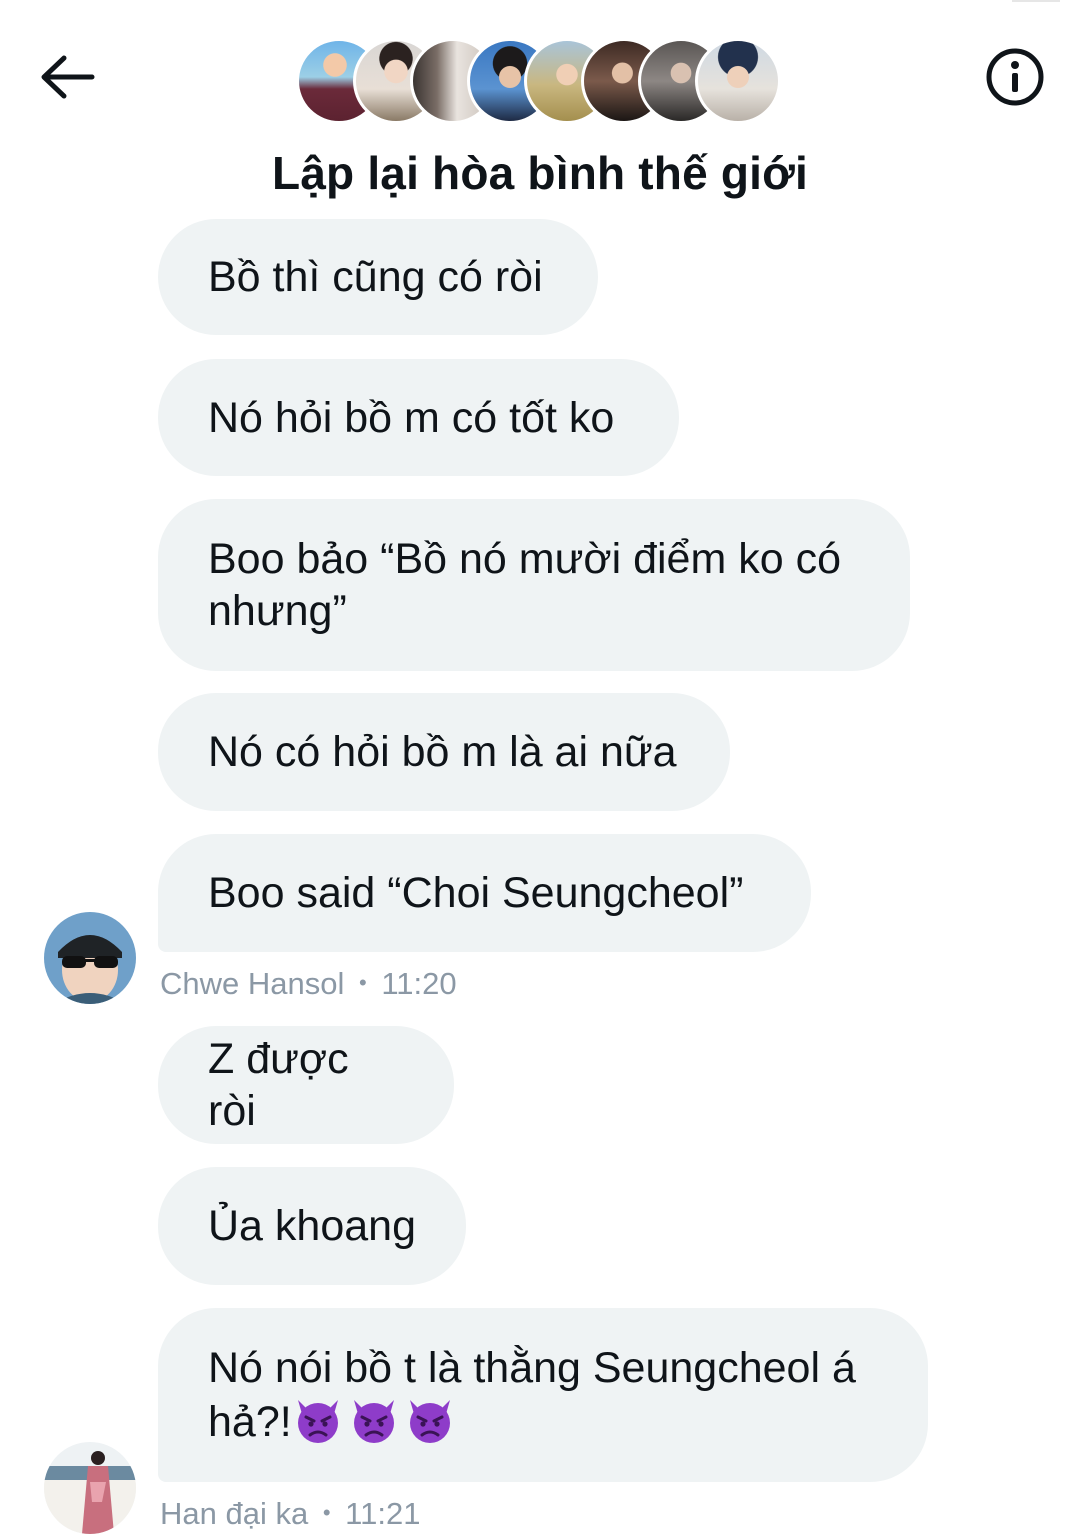 The height and width of the screenshot is (1534, 1080). I want to click on message-bubble: Nó hỏi bồ m có tốt ko, so click(418, 417).